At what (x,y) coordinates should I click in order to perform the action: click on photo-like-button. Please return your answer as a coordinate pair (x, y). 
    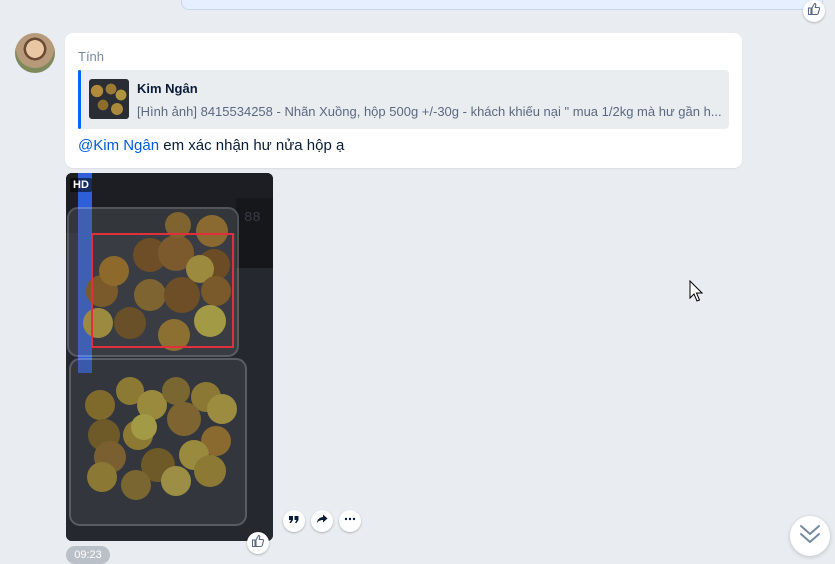
    Looking at the image, I should click on (258, 543).